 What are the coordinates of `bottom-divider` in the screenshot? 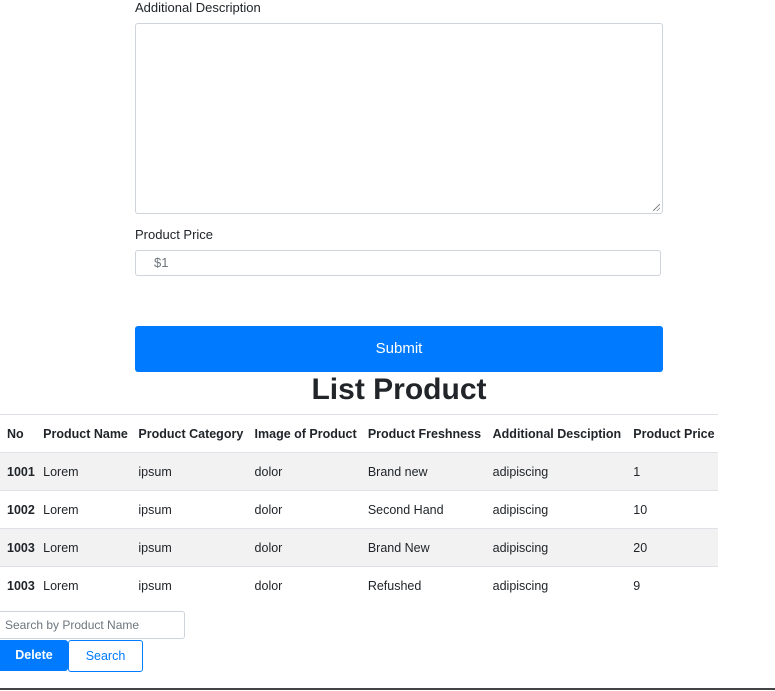 It's located at (387, 689).